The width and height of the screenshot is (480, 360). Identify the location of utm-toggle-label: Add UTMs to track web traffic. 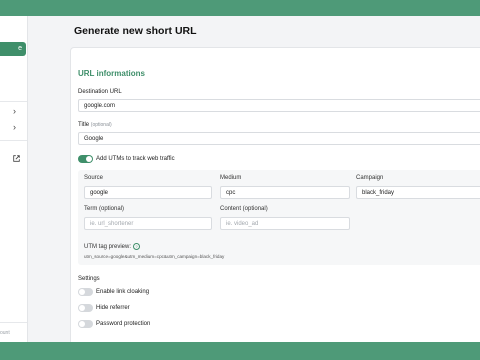
(135, 159).